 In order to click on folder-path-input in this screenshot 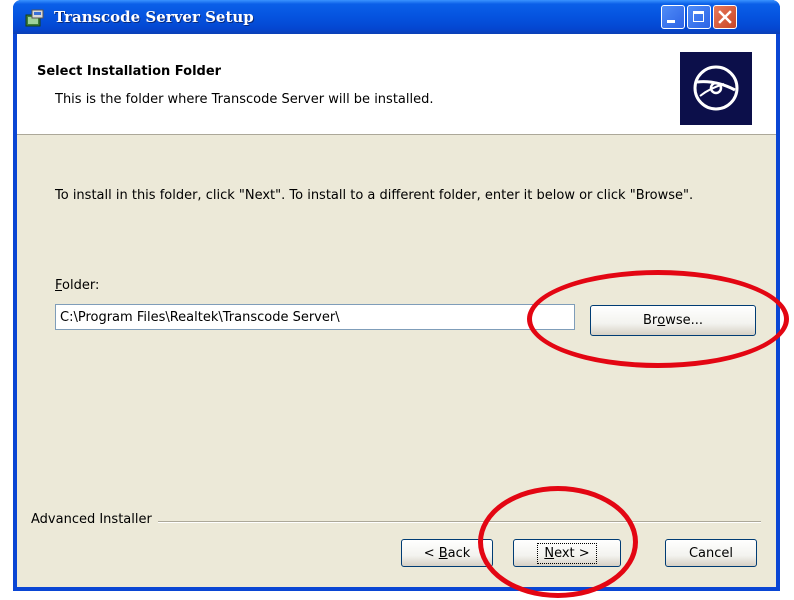, I will do `click(315, 317)`.